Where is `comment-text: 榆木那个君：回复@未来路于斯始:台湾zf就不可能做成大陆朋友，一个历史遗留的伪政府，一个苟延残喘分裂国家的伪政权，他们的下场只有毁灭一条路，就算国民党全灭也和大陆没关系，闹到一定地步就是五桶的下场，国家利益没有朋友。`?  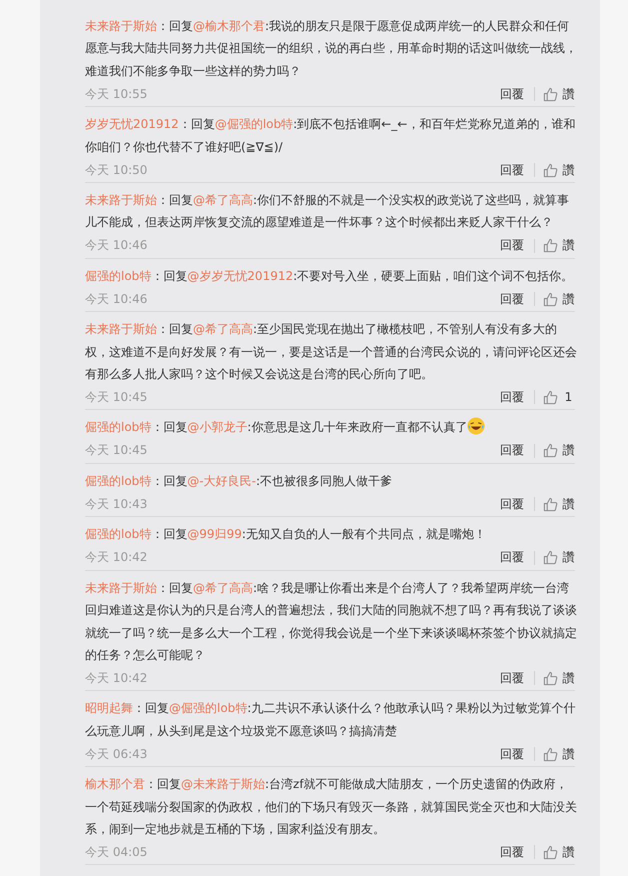
comment-text: 榆木那个君：回复@未来路于斯始:台湾zf就不可能做成大陆朋友，一个历史遗留的伪政府，一个苟延残喘分裂国家的伪政权，他们的下场只有毁灭一条路，就算国民党全灭也和大陆没关系，闹到一定地步就是五桶的下场，国家利益没有朋友。 is located at coordinates (331, 807).